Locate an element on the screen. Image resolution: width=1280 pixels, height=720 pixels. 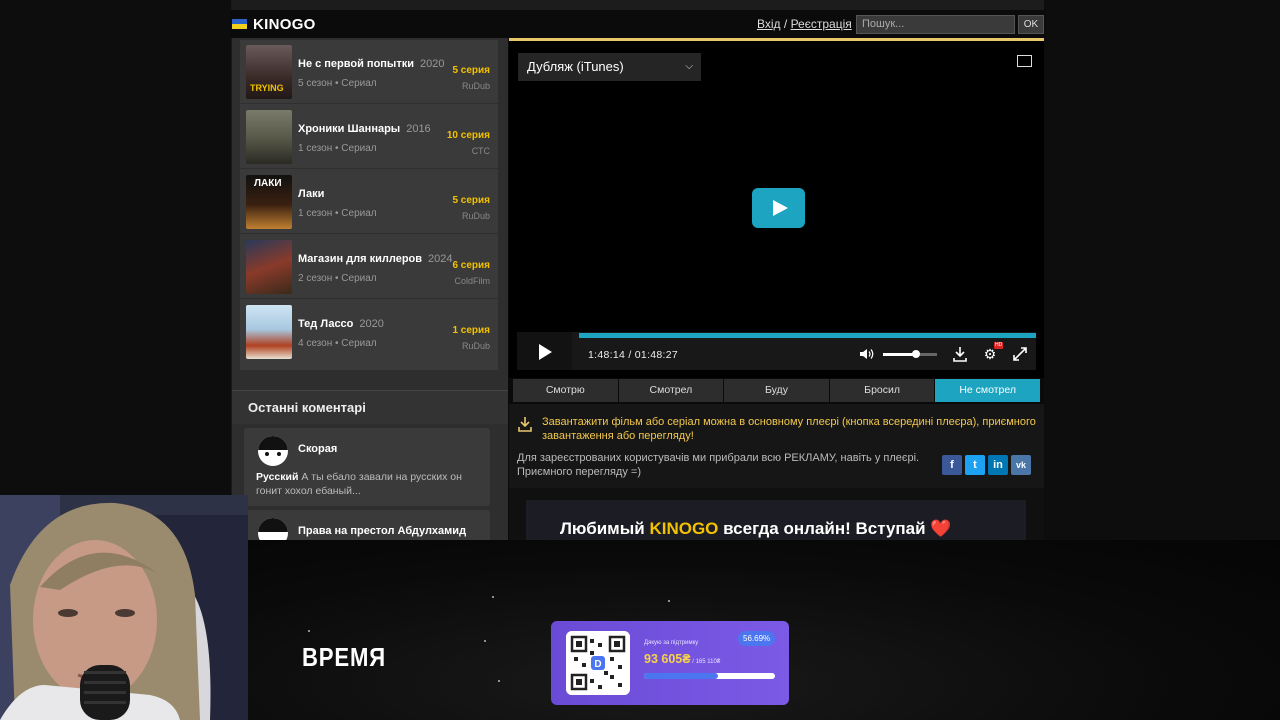
dub-select: Дубляж (iTunes) ⌵ is located at coordinates (609, 67).